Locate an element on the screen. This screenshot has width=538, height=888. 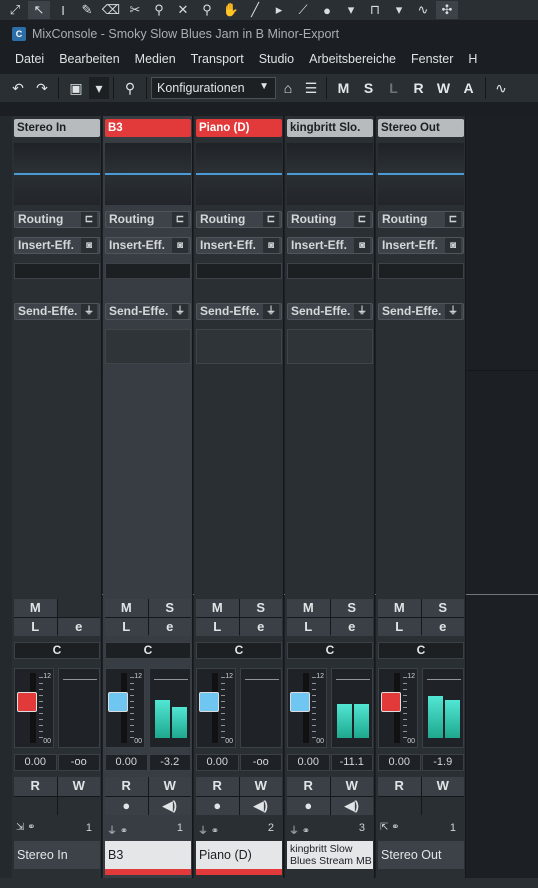
speech-icon: ● is located at coordinates (327, 10).